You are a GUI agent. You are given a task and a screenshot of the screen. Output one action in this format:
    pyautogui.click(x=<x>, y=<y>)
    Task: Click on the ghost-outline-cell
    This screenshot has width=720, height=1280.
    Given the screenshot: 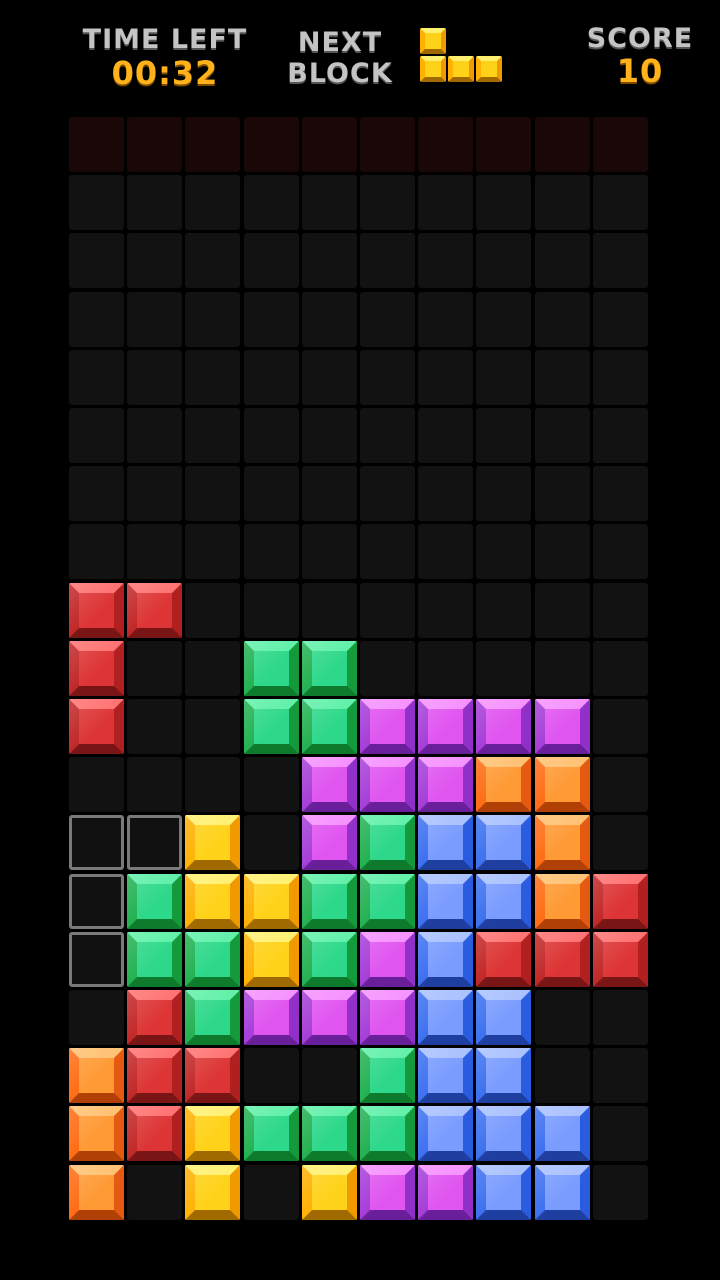 What is the action you would take?
    pyautogui.click(x=155, y=843)
    